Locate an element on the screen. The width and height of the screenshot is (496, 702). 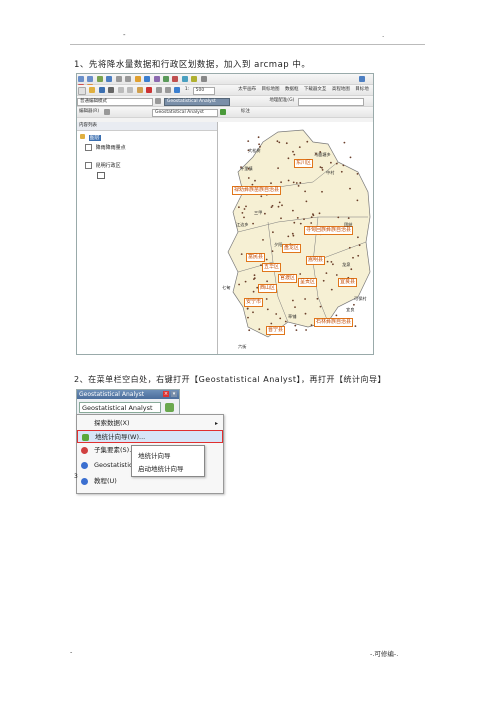
paste-icon is located at coordinates (139, 90).